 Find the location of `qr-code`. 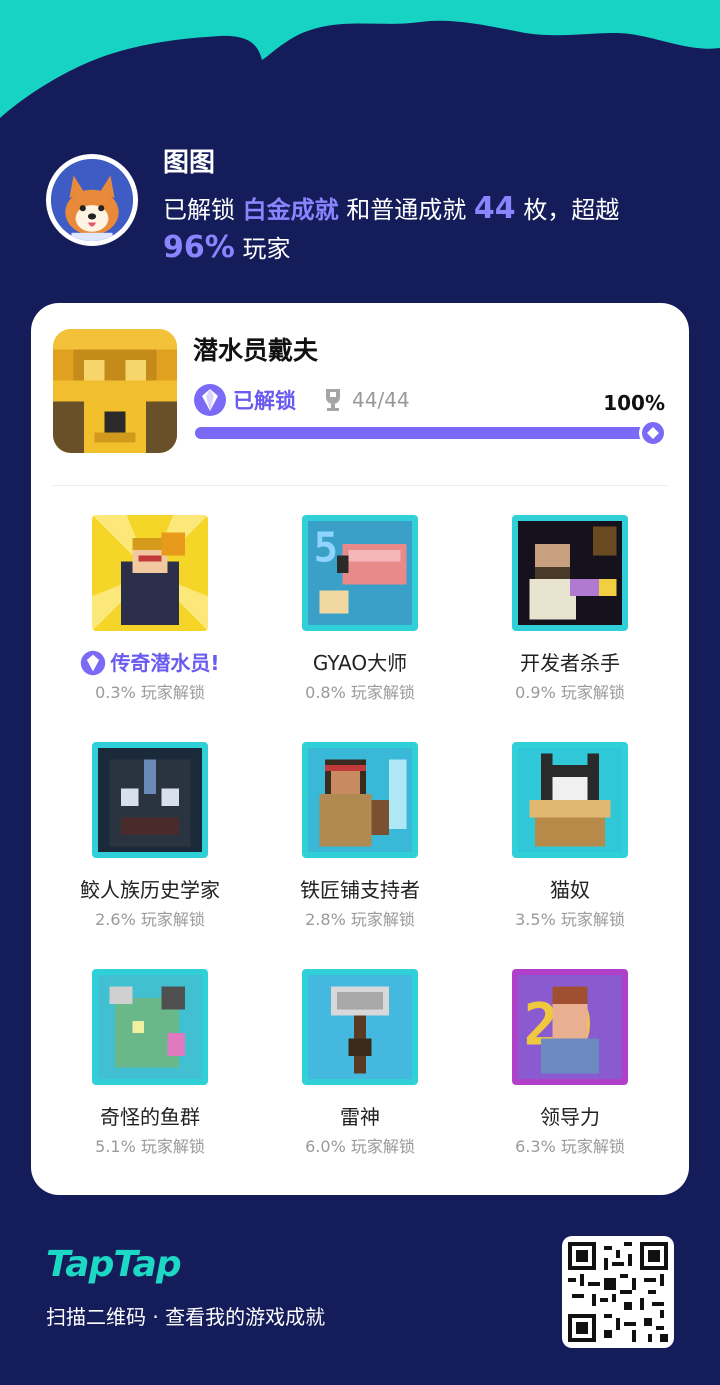

qr-code is located at coordinates (618, 1292).